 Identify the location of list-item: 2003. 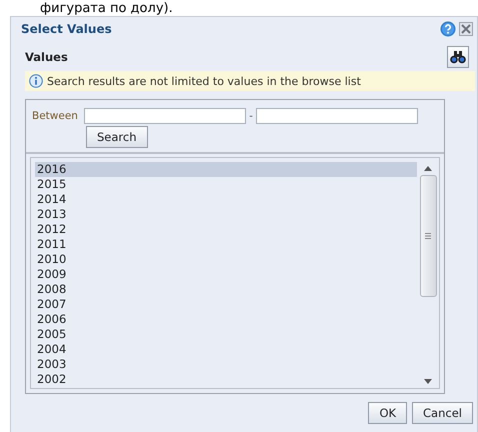
(226, 364).